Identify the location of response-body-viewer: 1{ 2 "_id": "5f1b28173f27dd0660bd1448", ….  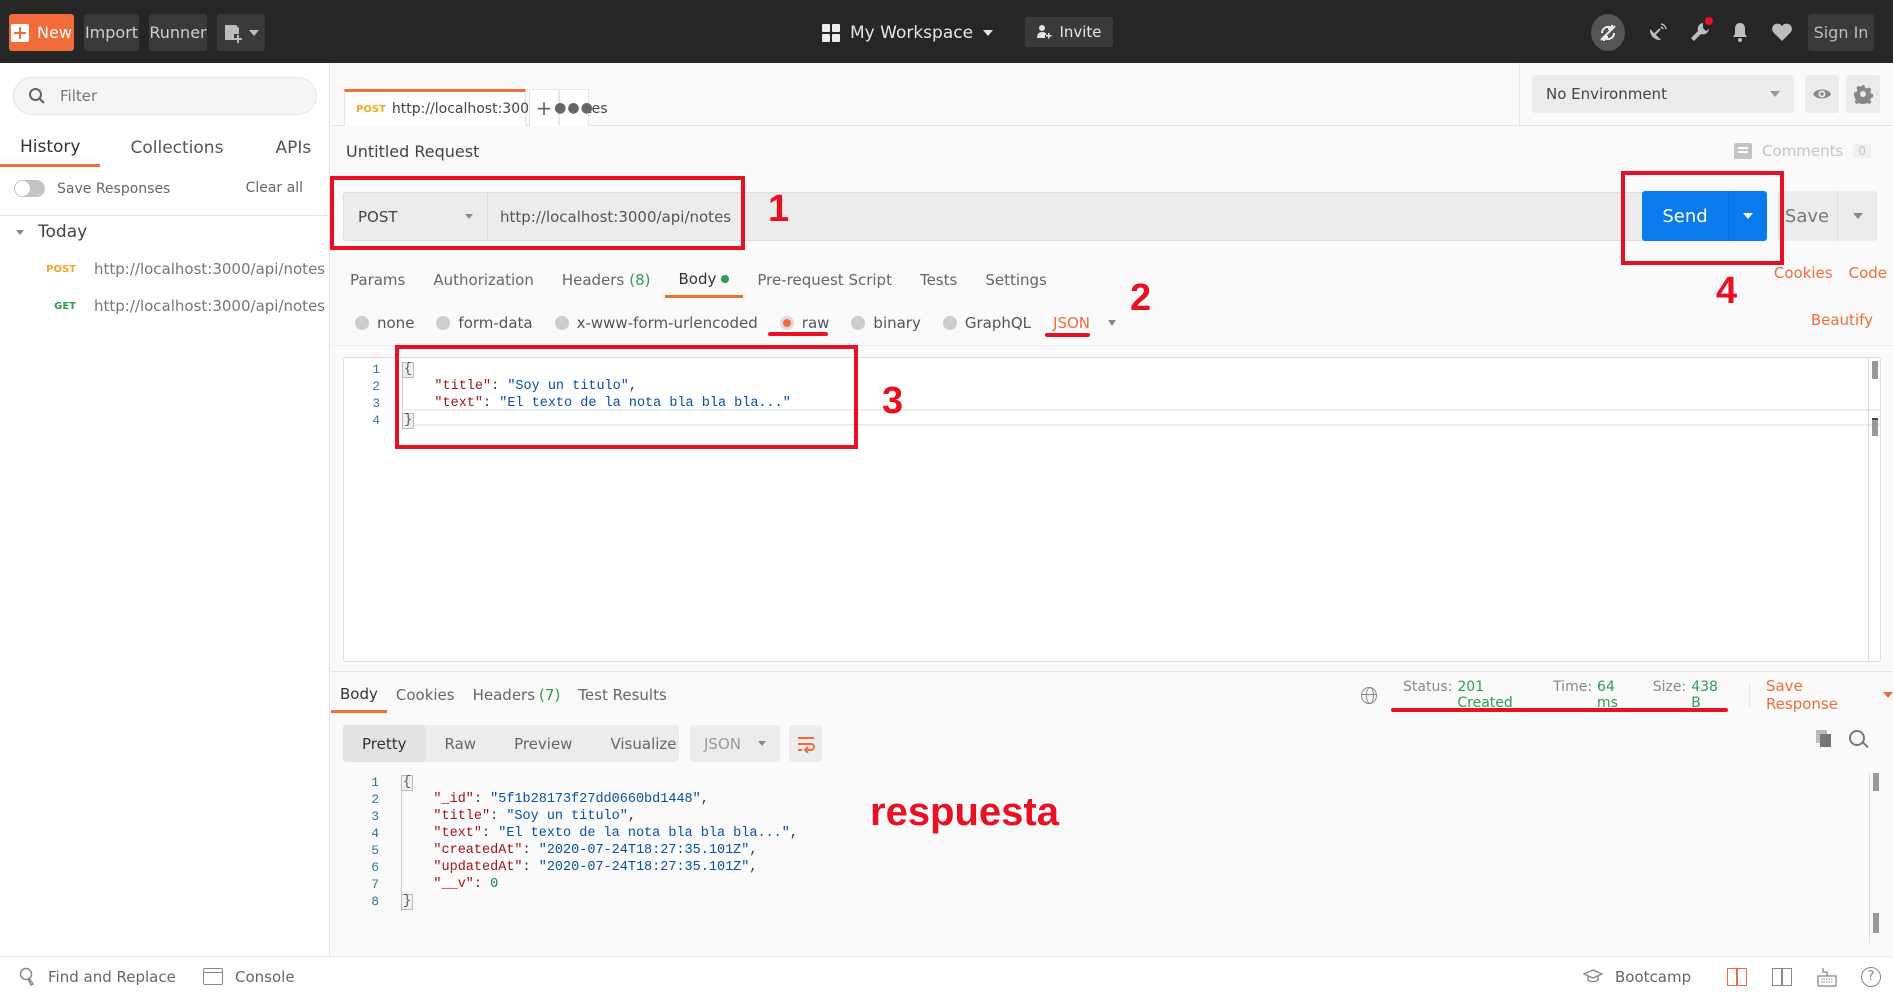
(1112, 861).